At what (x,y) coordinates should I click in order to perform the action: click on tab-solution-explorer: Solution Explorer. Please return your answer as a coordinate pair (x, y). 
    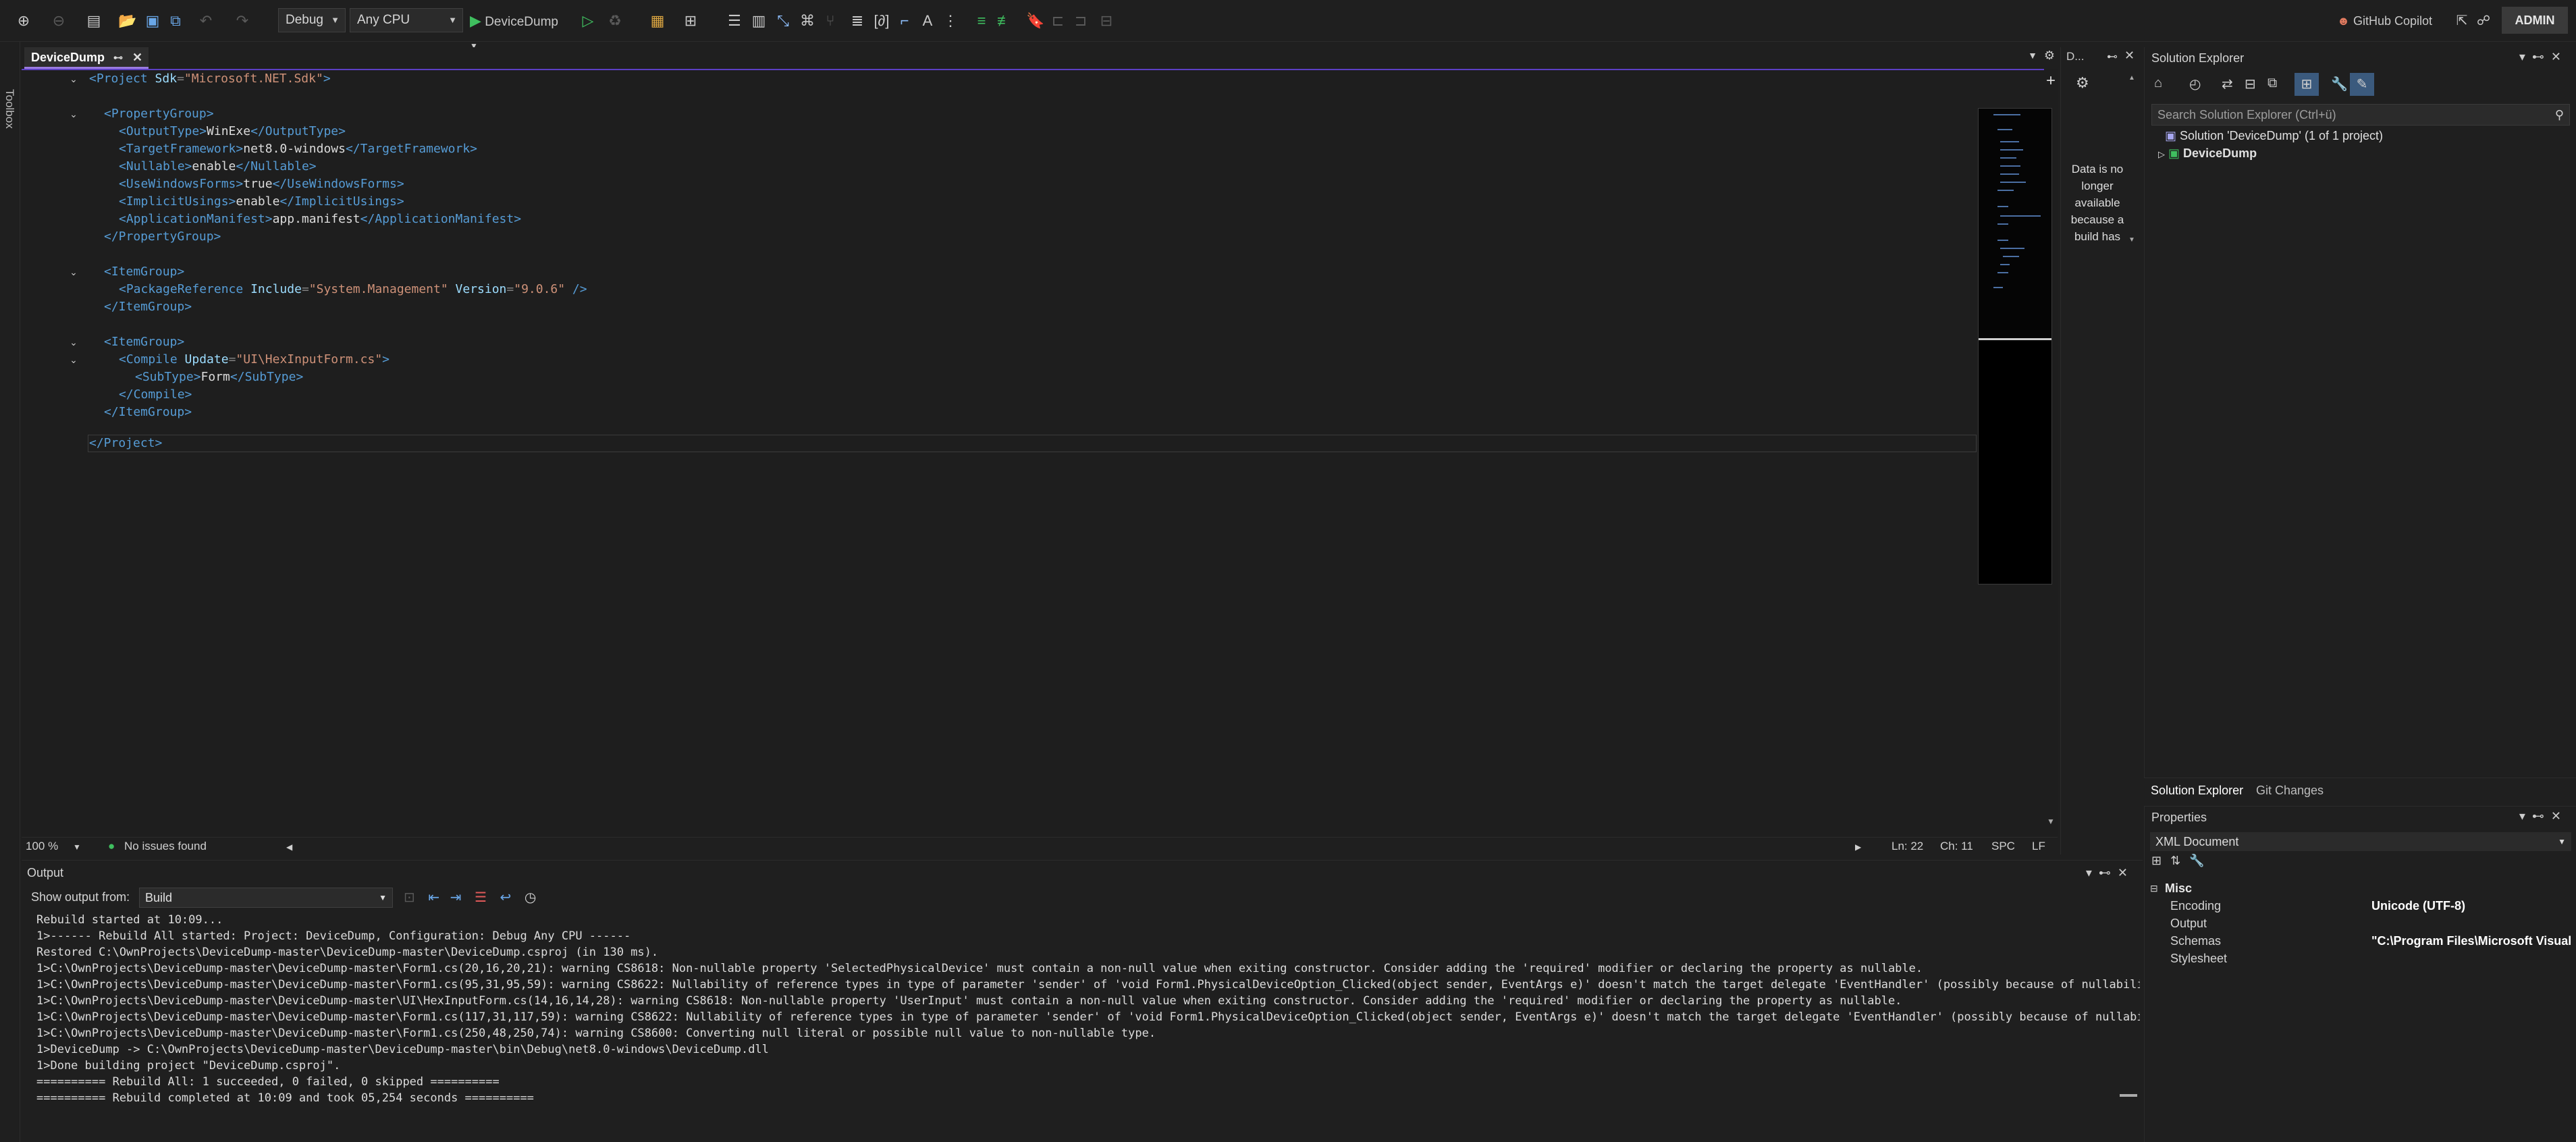
    Looking at the image, I should click on (2197, 791).